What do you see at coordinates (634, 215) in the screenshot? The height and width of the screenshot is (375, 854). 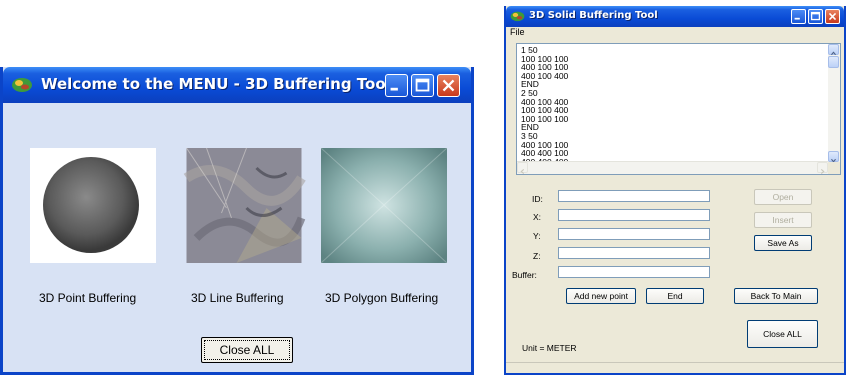 I see `x-input` at bounding box center [634, 215].